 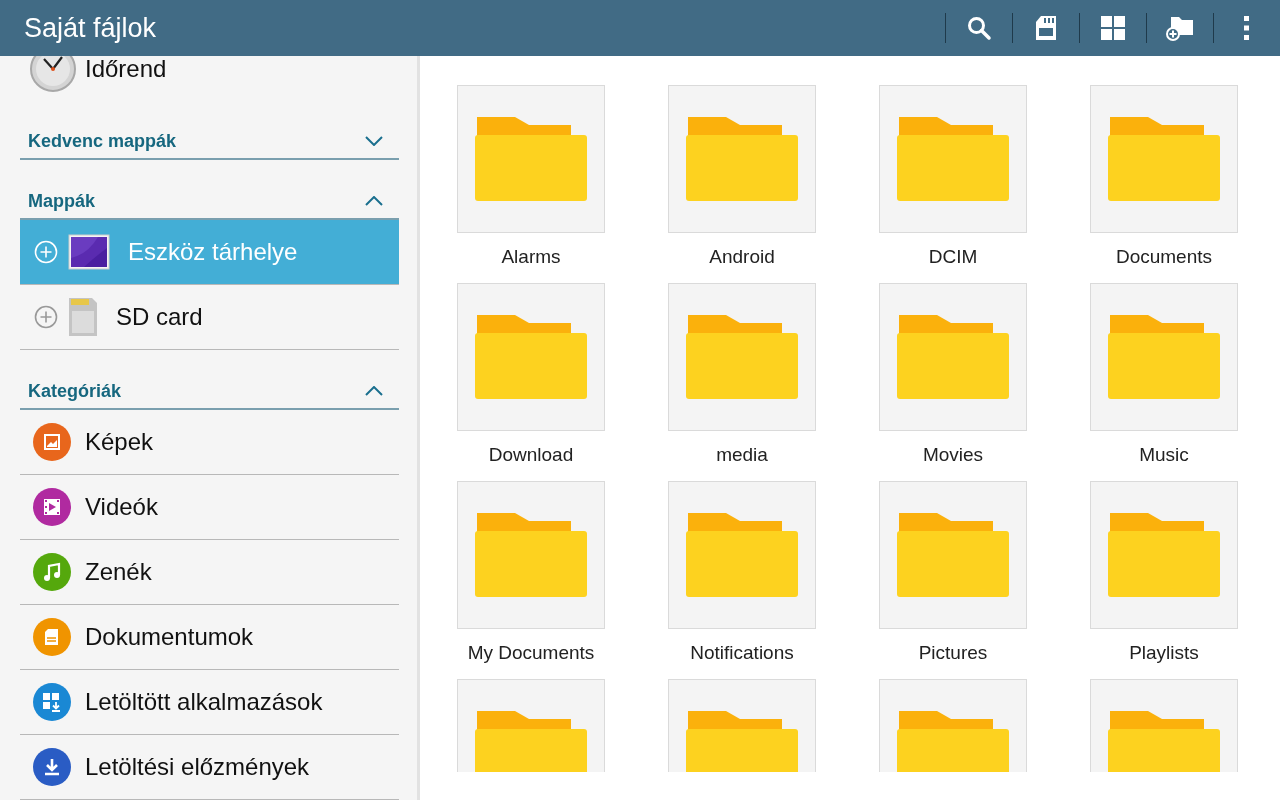 What do you see at coordinates (531, 257) in the screenshot?
I see `folder-name: Alarms` at bounding box center [531, 257].